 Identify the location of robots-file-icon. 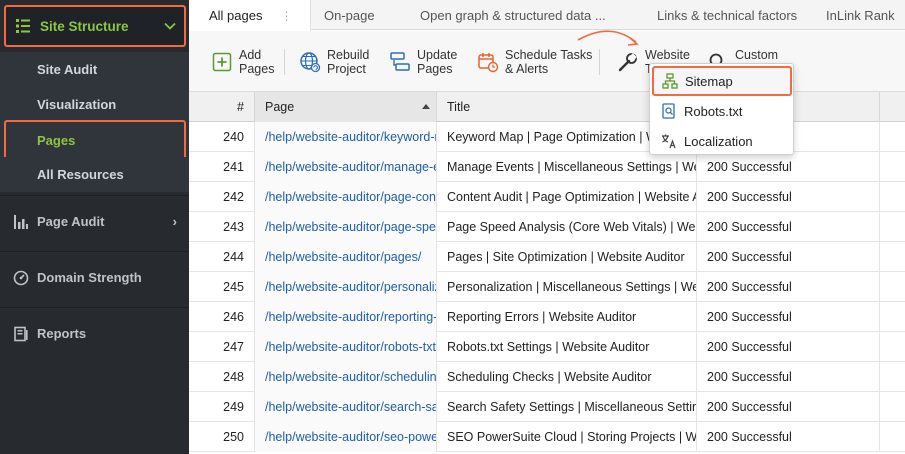
(669, 111).